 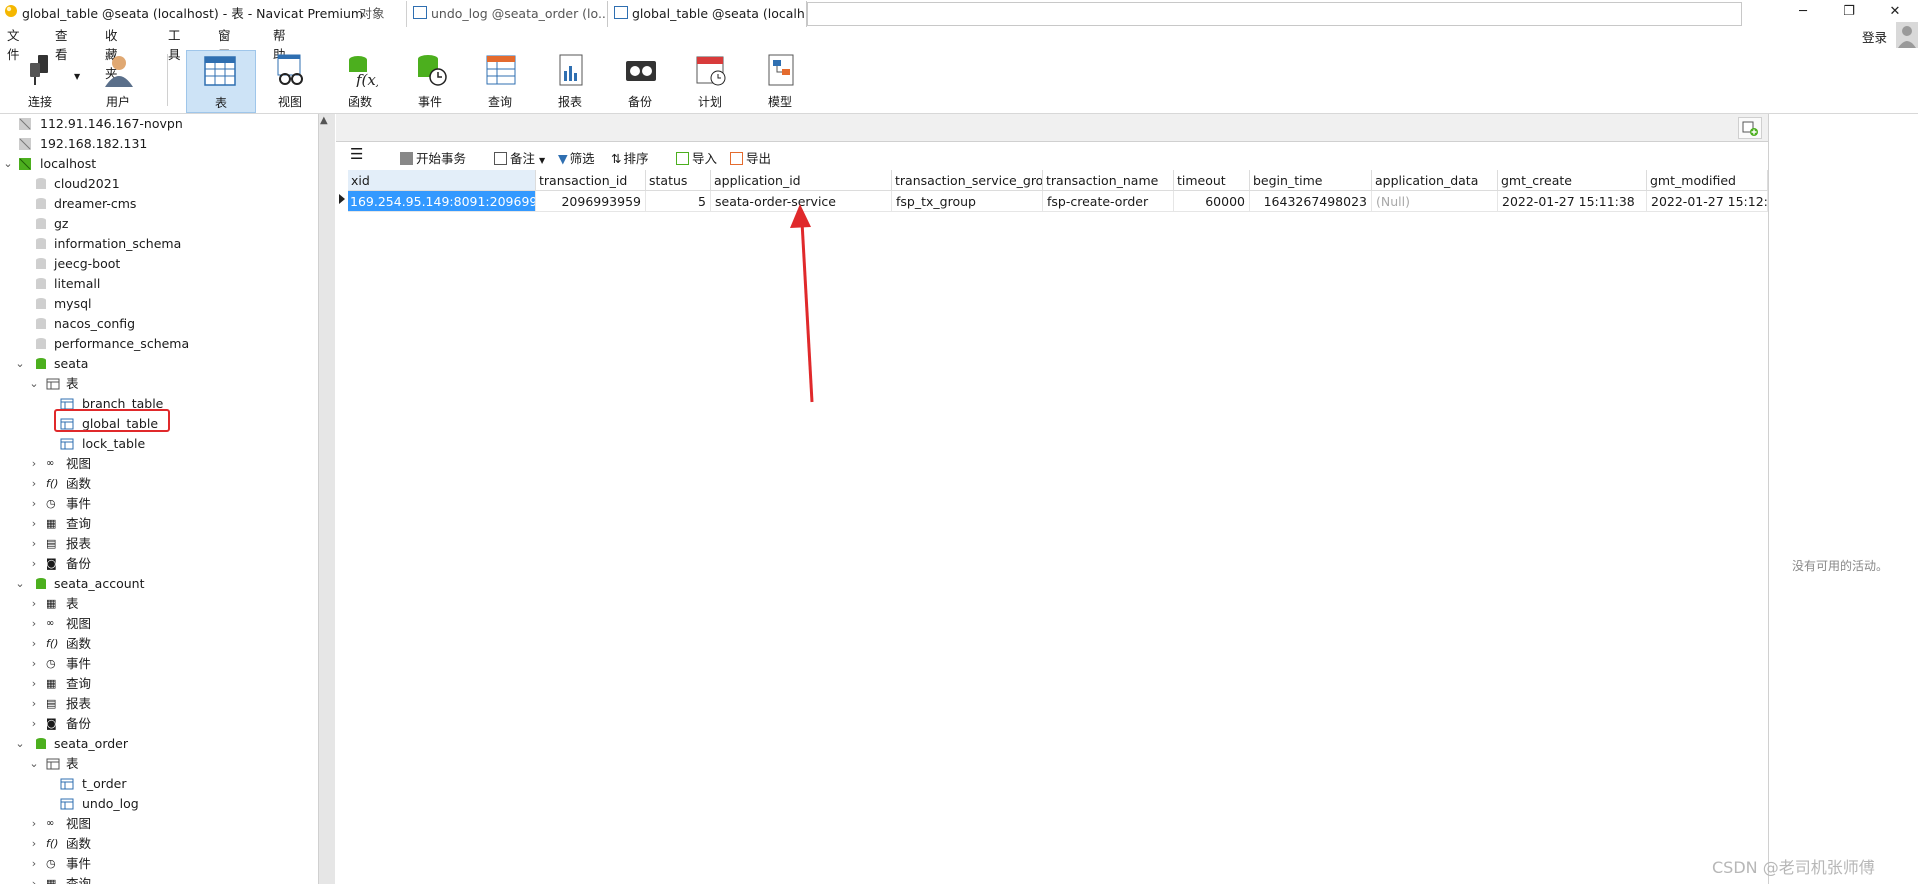 What do you see at coordinates (678, 180) in the screenshot?
I see `column-header-status: status` at bounding box center [678, 180].